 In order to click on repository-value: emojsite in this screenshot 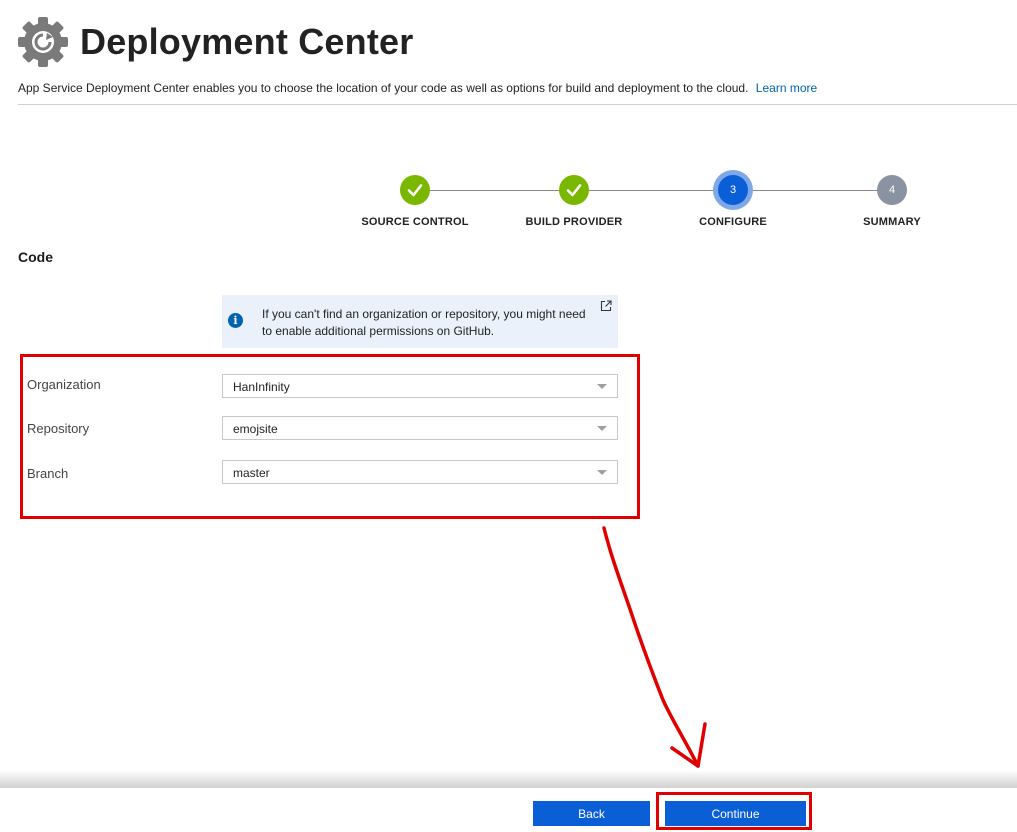, I will do `click(255, 429)`.